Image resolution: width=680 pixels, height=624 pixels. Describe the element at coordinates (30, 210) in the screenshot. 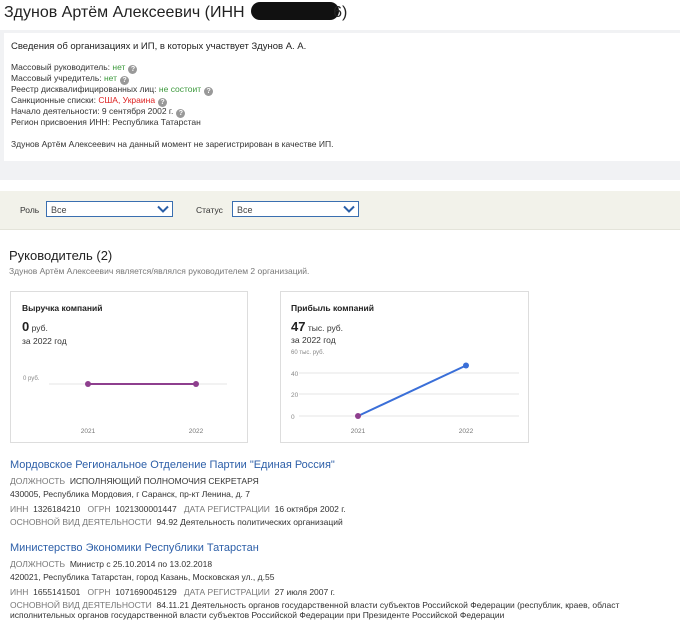

I see `role-filter-label: Роль` at that location.